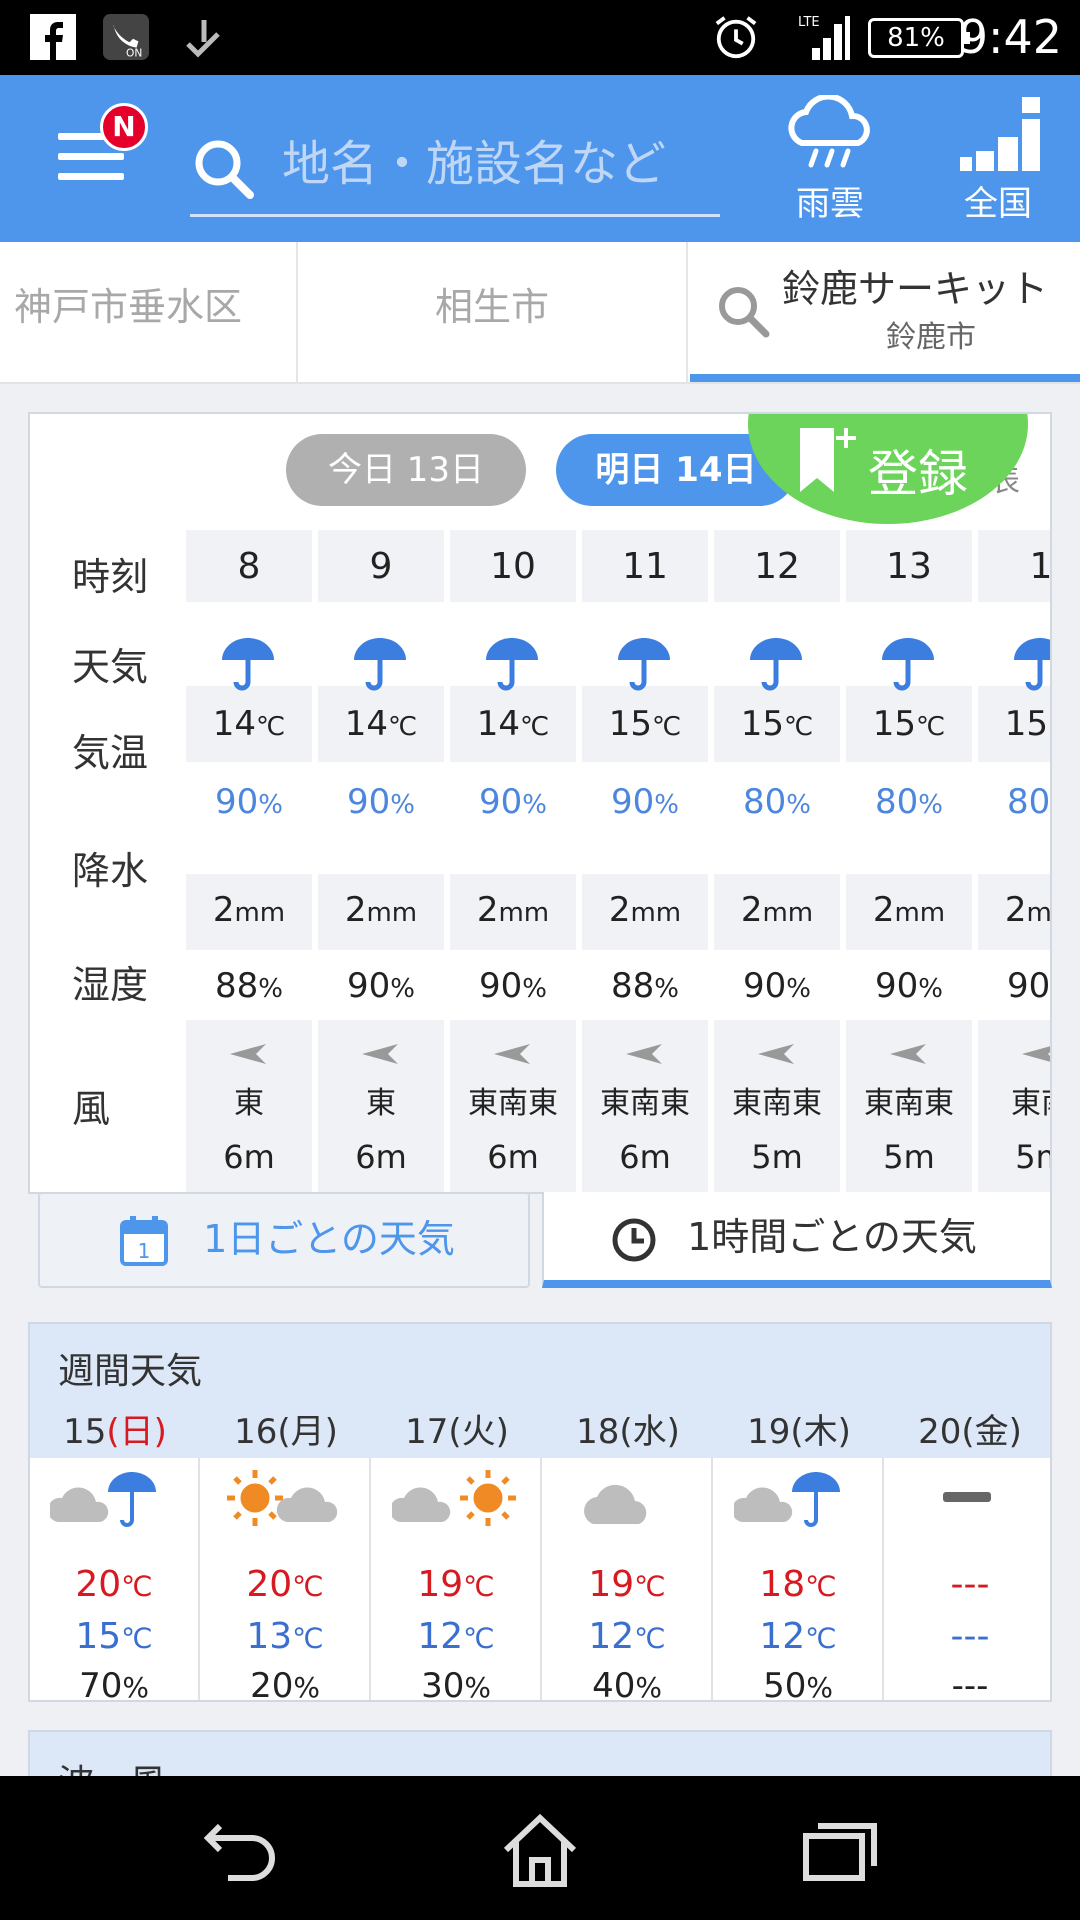 This screenshot has height=1920, width=1080. I want to click on weekly-day-column: 20℃ 13℃ 20%, so click(286, 1580).